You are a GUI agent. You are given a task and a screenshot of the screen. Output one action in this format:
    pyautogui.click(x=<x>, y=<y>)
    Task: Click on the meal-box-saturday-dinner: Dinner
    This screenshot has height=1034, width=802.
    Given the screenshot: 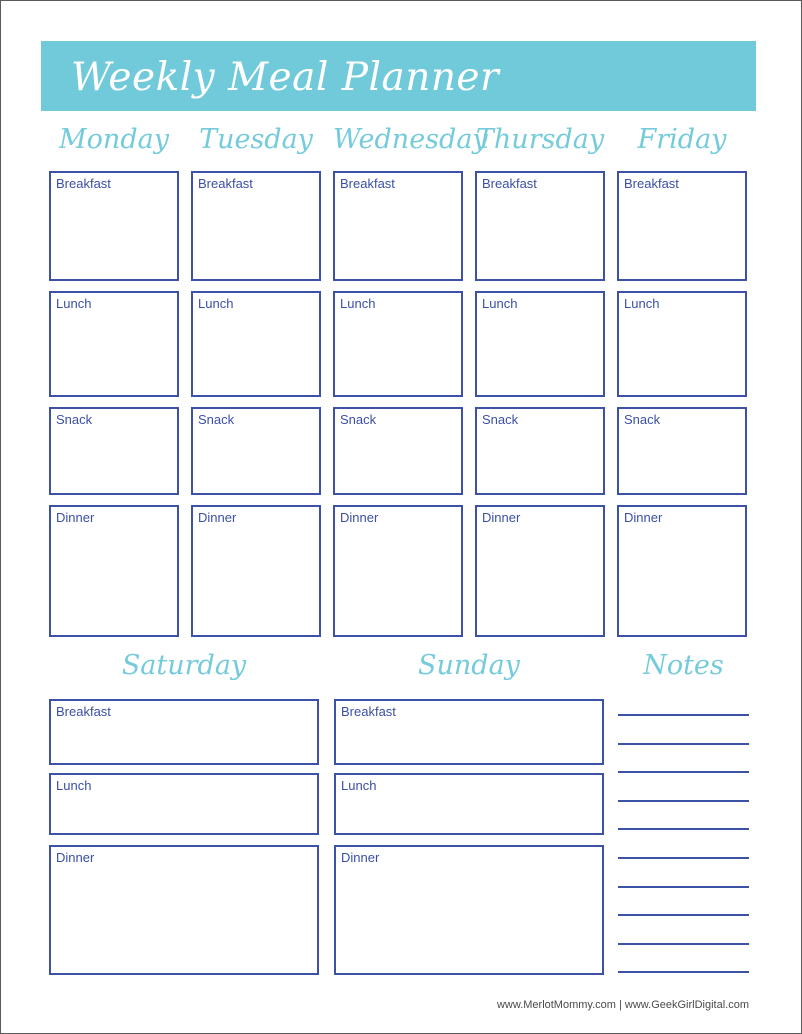 What is the action you would take?
    pyautogui.click(x=184, y=910)
    